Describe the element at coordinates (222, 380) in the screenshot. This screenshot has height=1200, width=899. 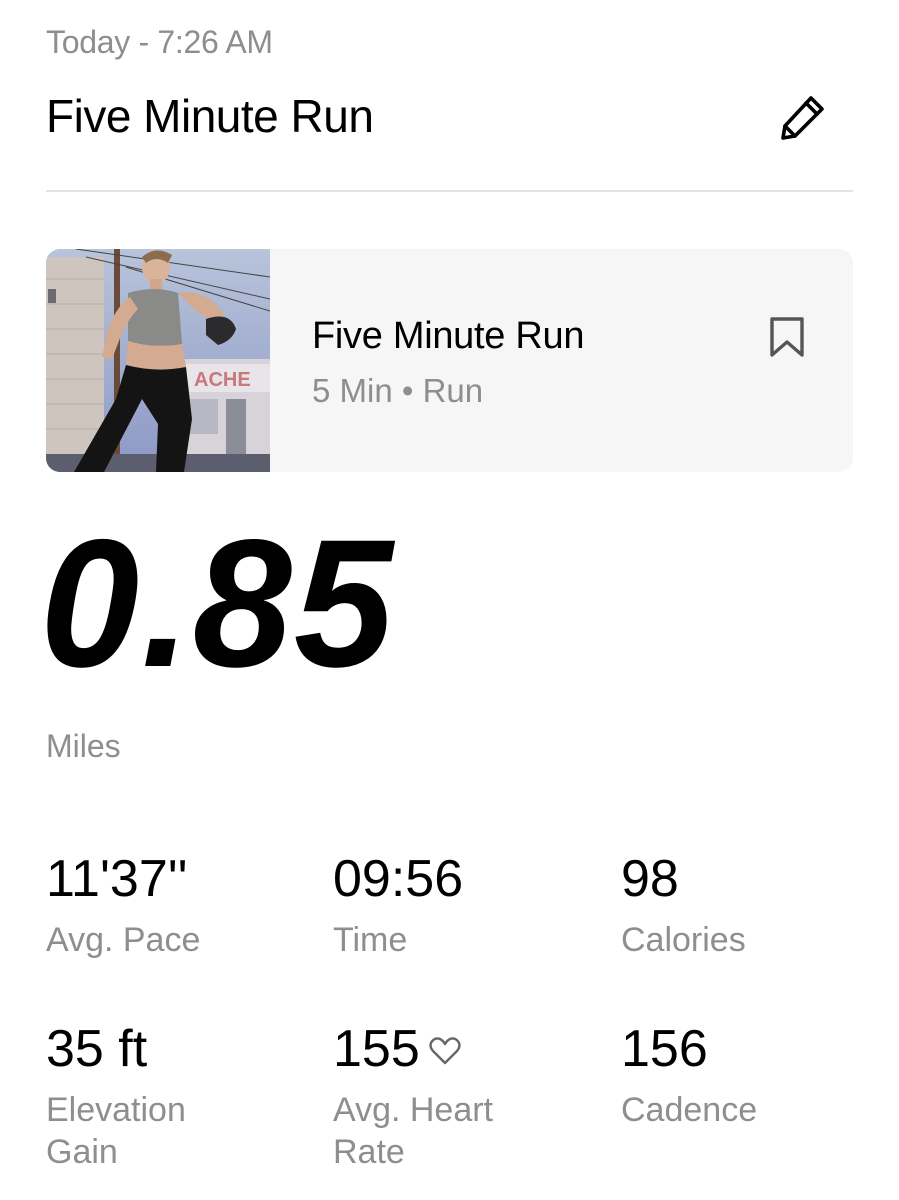
I see `svg-text: ACHE` at that location.